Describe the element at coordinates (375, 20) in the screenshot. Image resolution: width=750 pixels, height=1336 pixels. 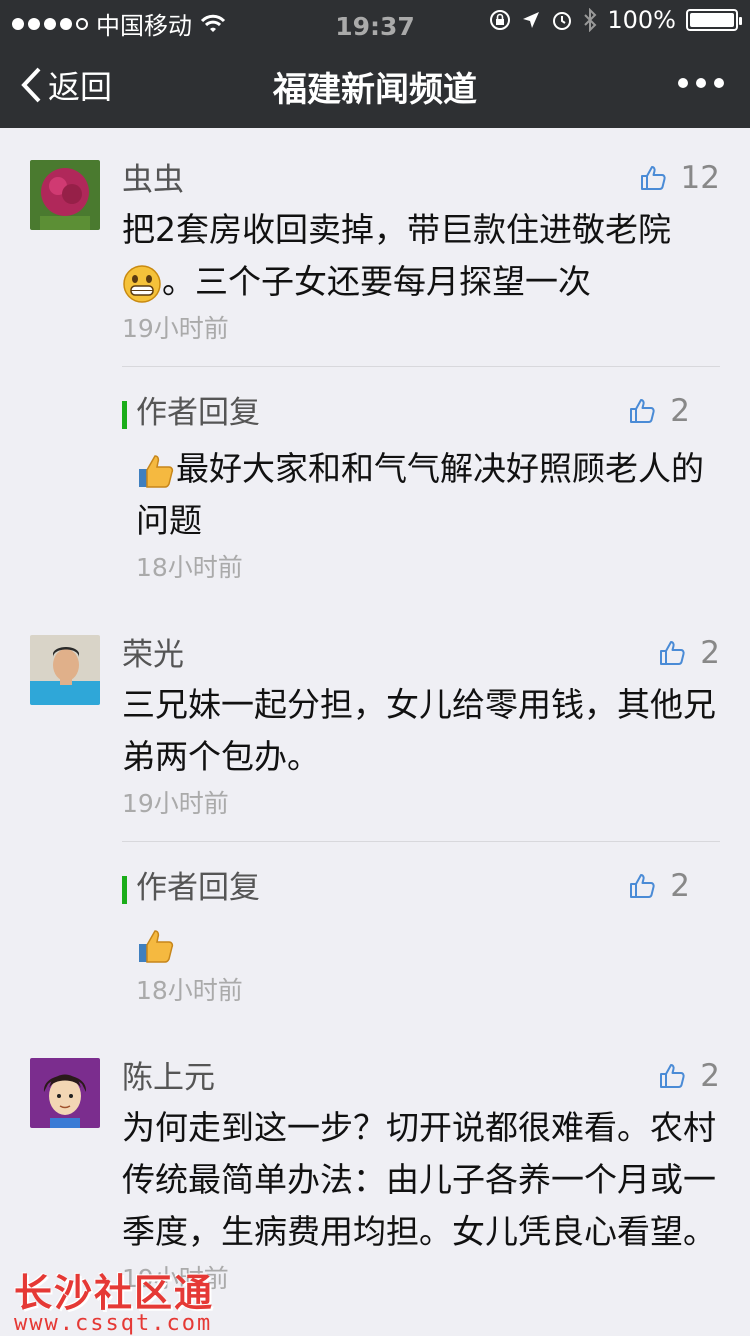
I see `status-bar: 中国移动 19:37 100%` at that location.